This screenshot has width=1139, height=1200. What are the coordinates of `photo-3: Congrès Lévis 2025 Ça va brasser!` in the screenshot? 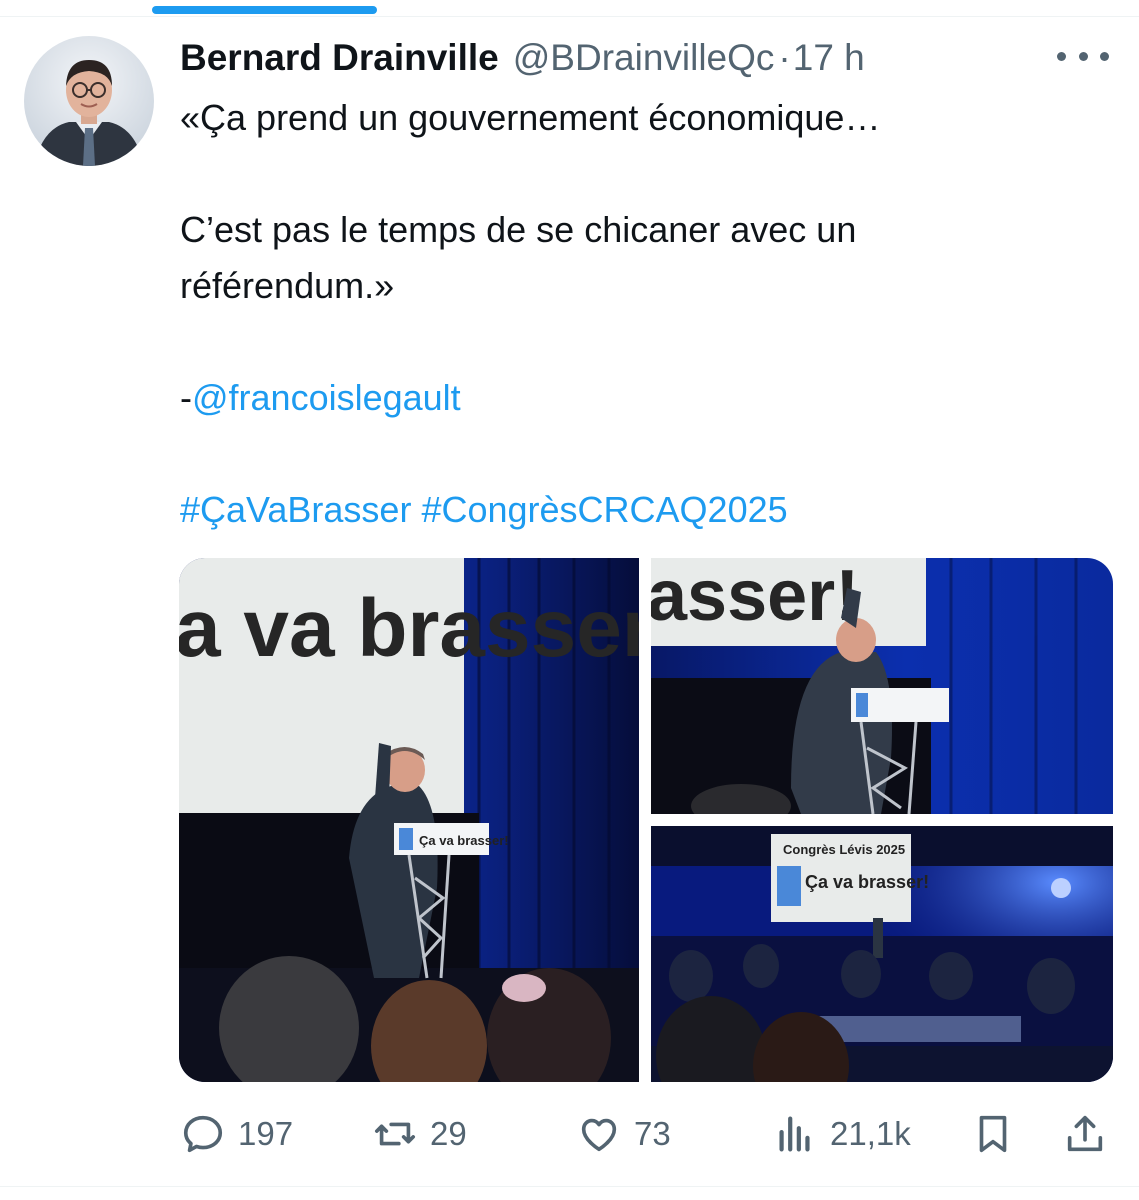 It's located at (882, 954).